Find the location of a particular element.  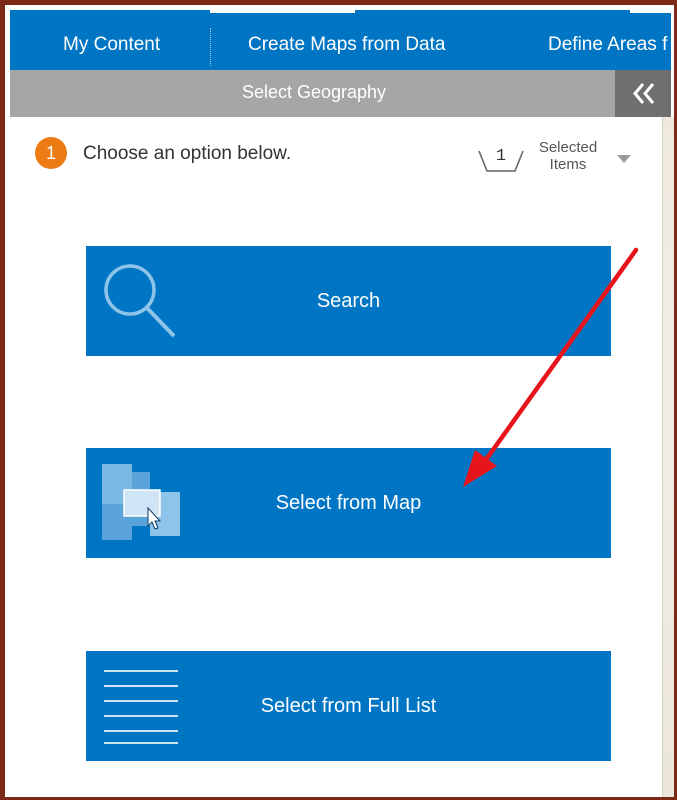

select-from-map-label: Select from Map is located at coordinates (348, 502).